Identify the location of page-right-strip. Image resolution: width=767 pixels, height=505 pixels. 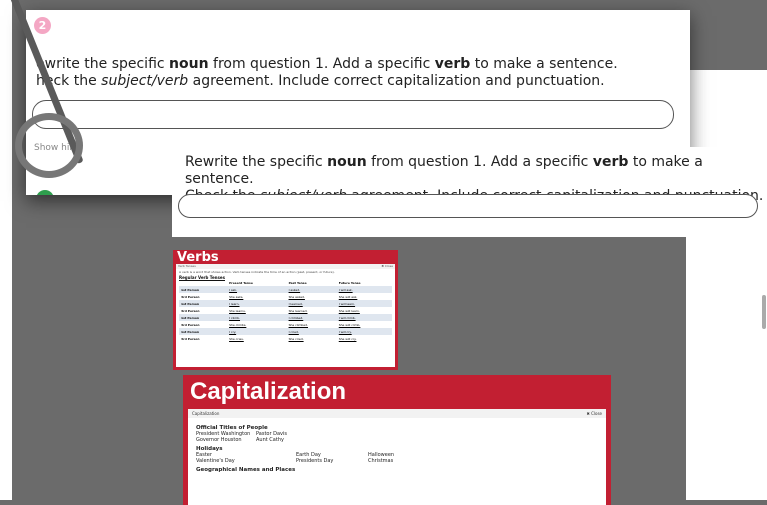
(726, 285).